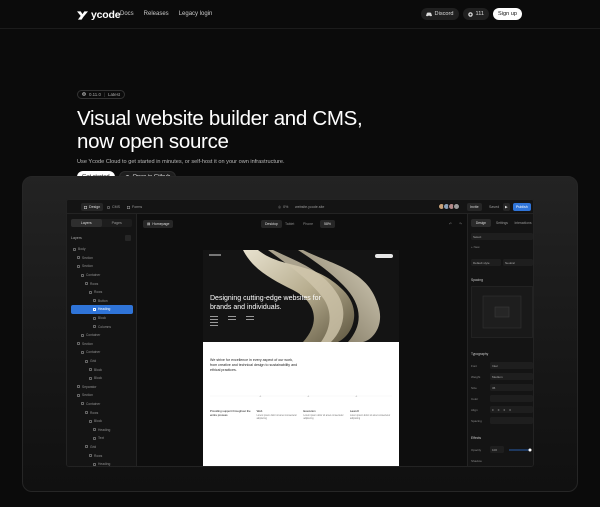  I want to click on invite-button: Invite, so click(474, 207).